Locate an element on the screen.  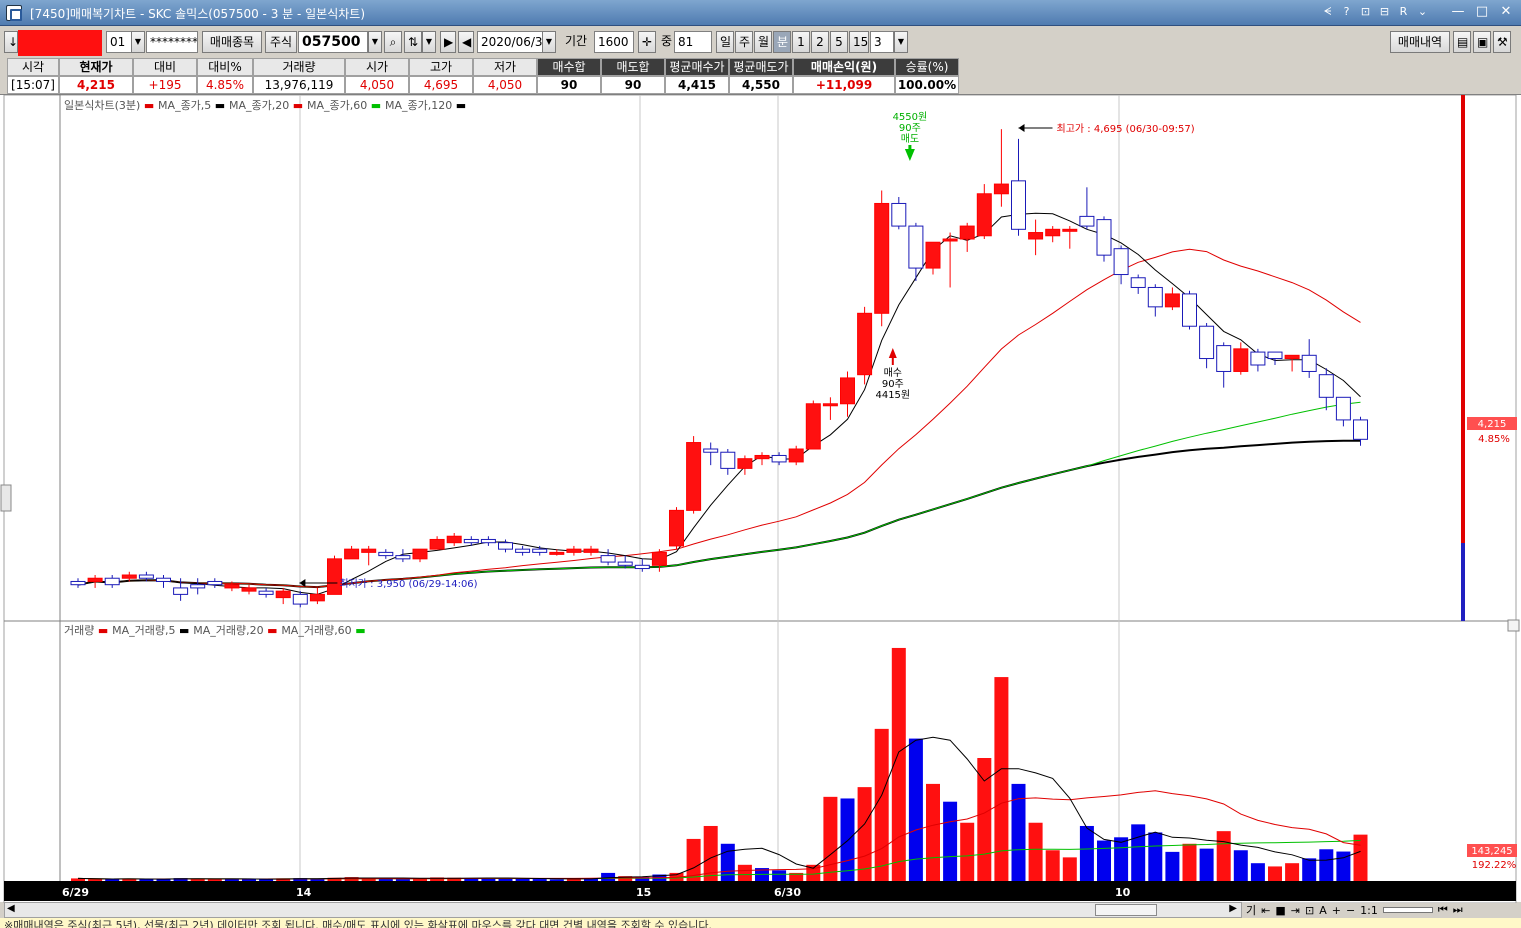
fast-forward-icon: ⇥ is located at coordinates (1295, 910).